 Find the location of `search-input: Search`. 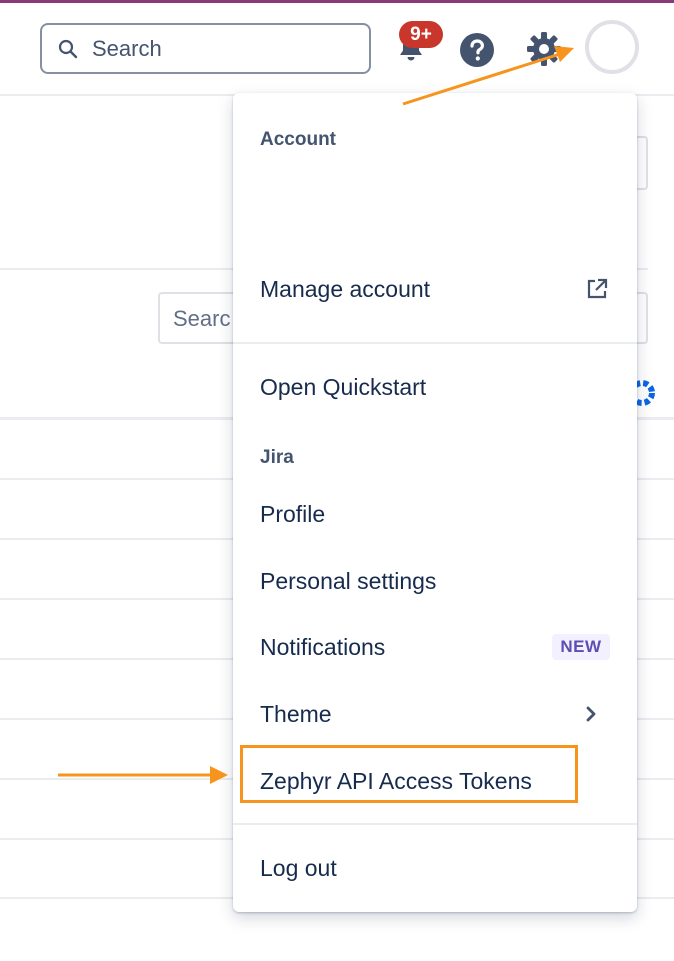

search-input: Search is located at coordinates (205, 48).